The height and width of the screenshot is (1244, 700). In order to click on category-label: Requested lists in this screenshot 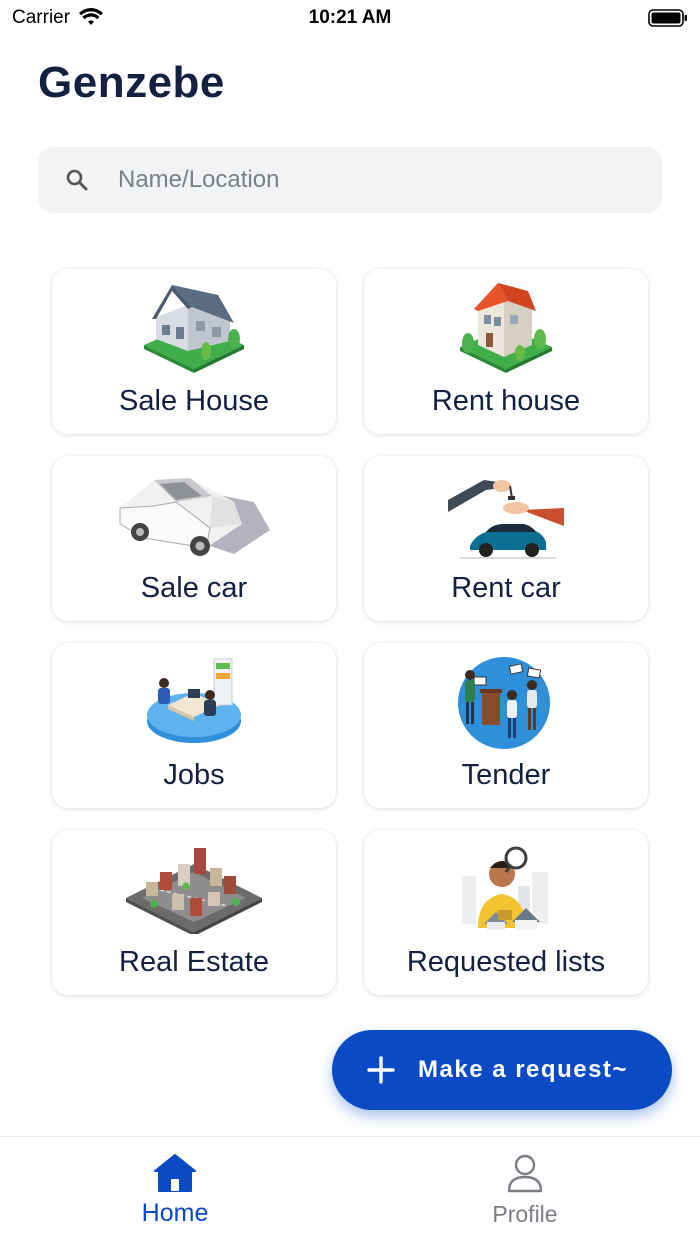, I will do `click(506, 962)`.